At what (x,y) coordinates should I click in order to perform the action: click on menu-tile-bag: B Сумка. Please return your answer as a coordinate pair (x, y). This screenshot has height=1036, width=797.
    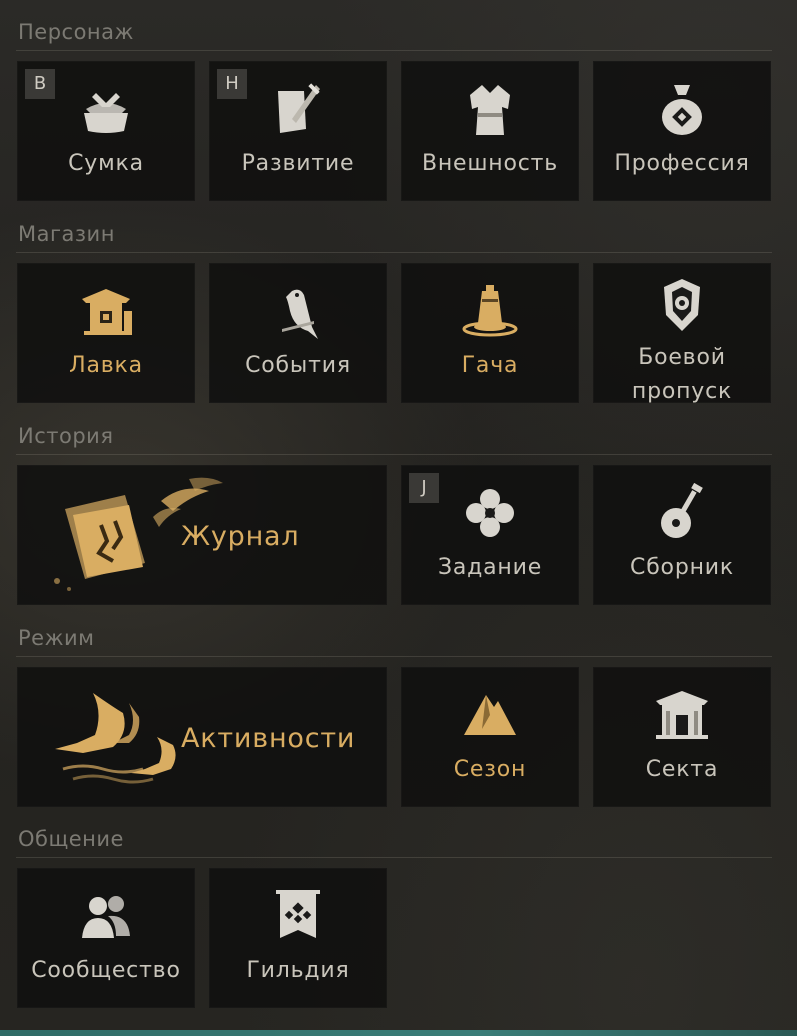
    Looking at the image, I should click on (106, 131).